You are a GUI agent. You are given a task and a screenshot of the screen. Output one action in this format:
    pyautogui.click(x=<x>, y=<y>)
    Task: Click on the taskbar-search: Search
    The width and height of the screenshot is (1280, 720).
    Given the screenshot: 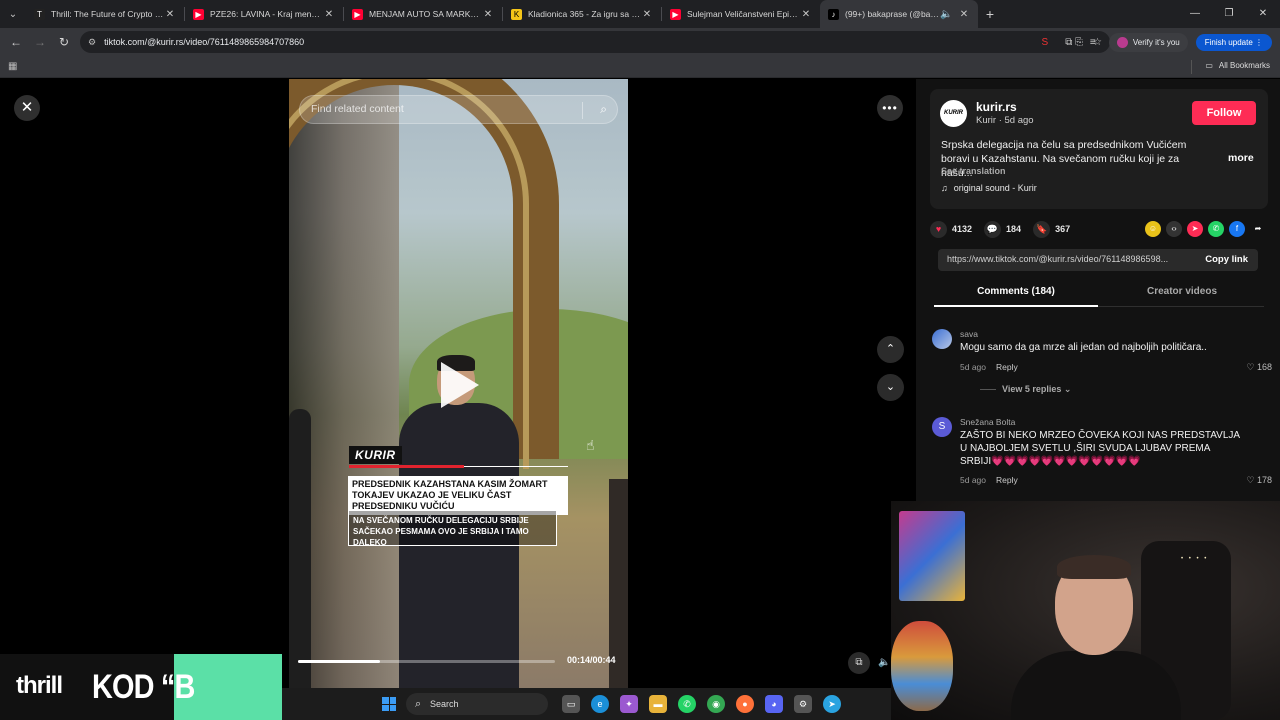 What is the action you would take?
    pyautogui.click(x=477, y=704)
    